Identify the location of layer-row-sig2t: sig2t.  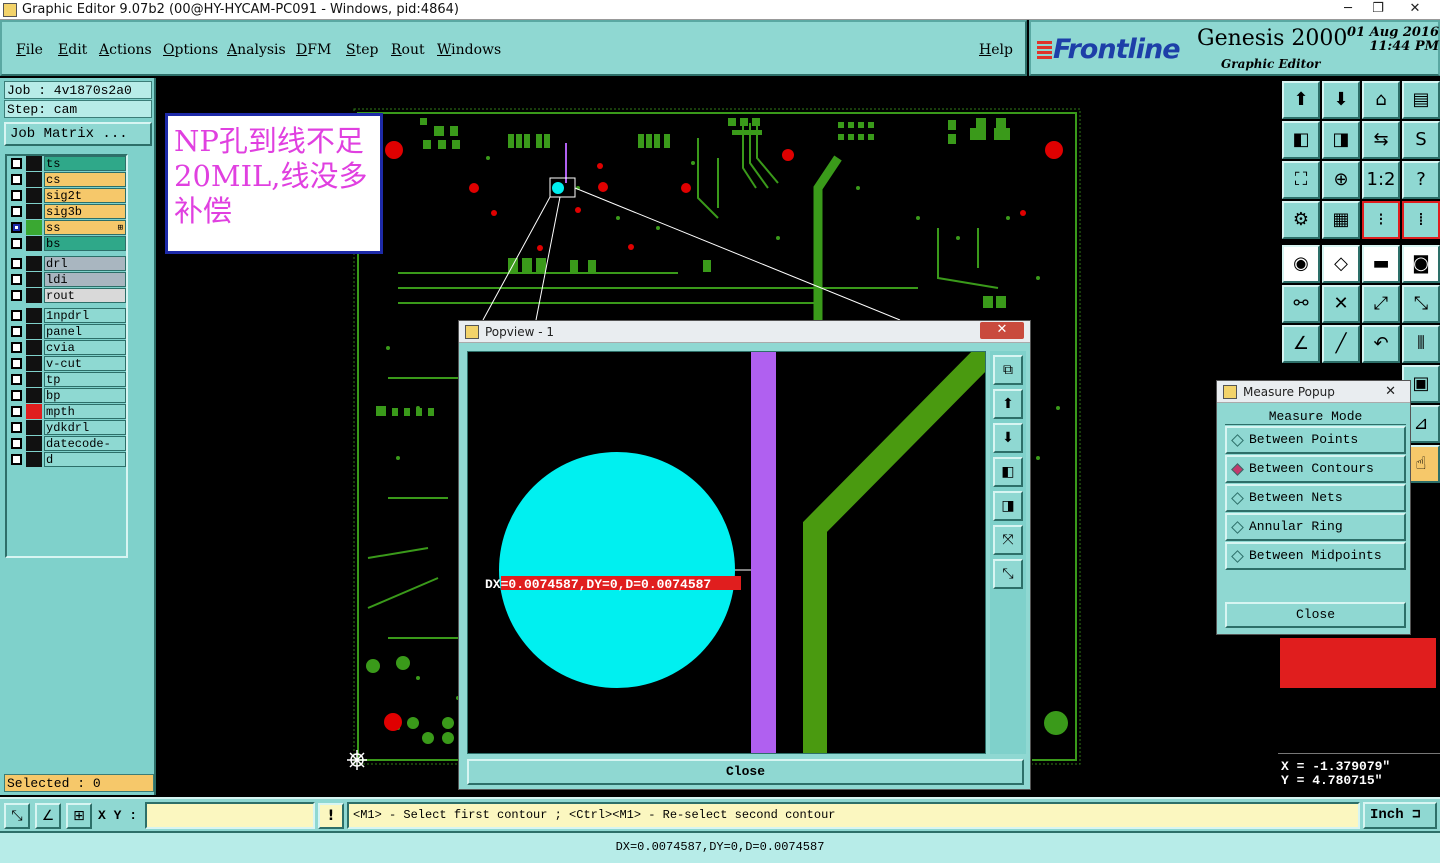
(67, 195).